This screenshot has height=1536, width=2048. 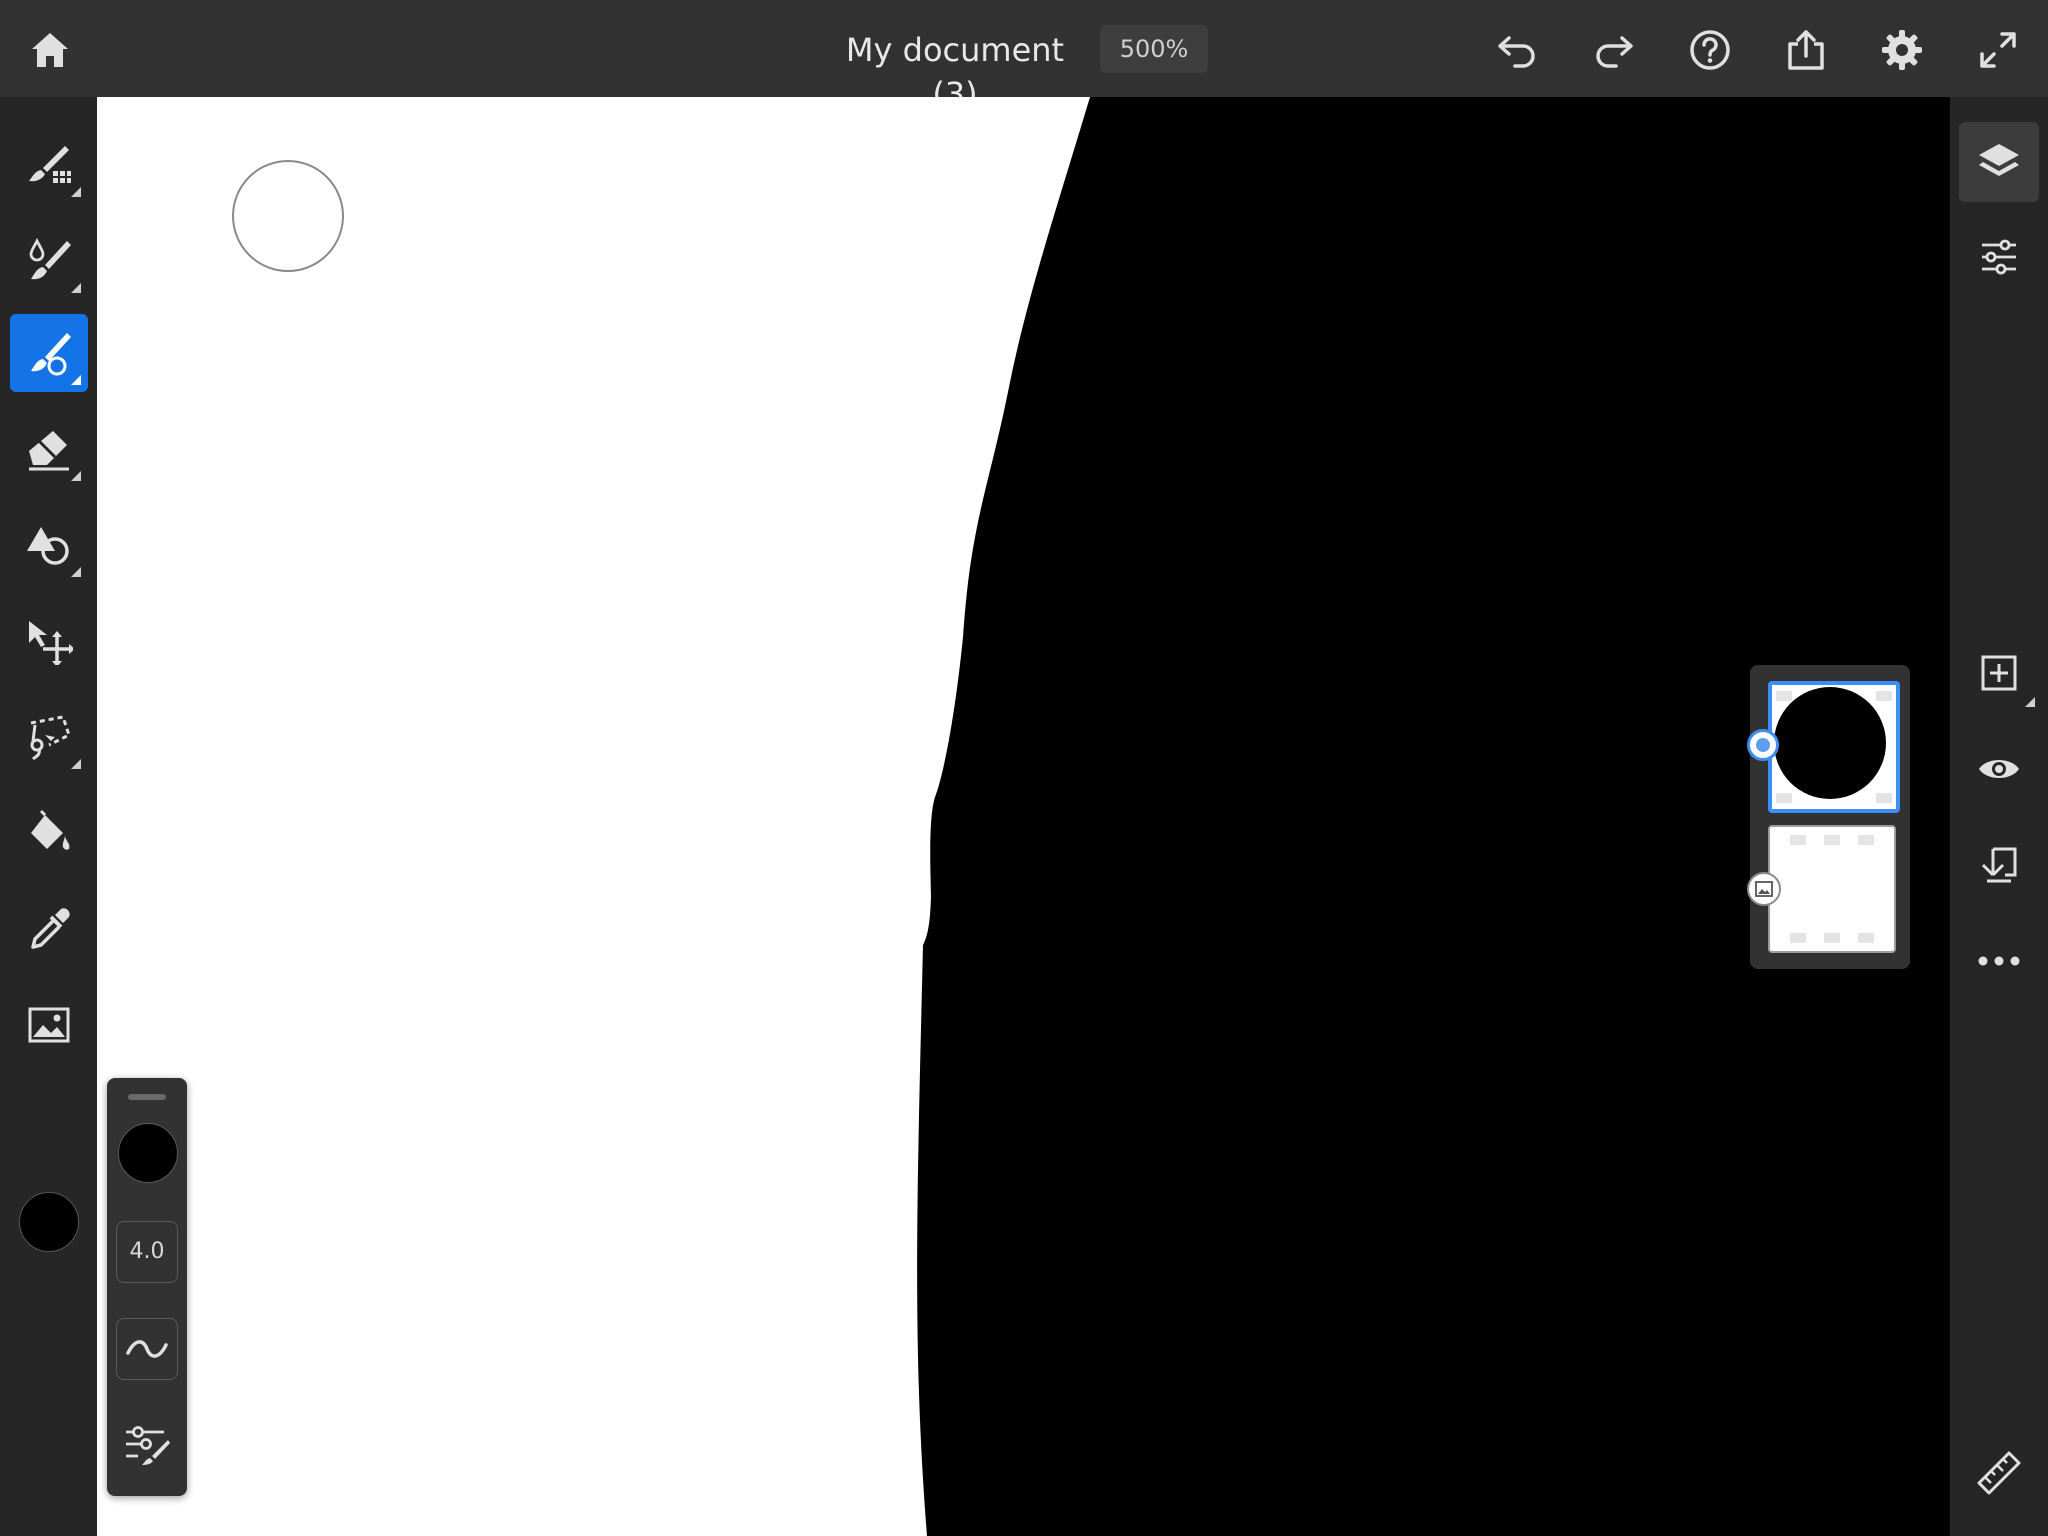 I want to click on top-bar: My document (3) 500%, so click(x=1024, y=56).